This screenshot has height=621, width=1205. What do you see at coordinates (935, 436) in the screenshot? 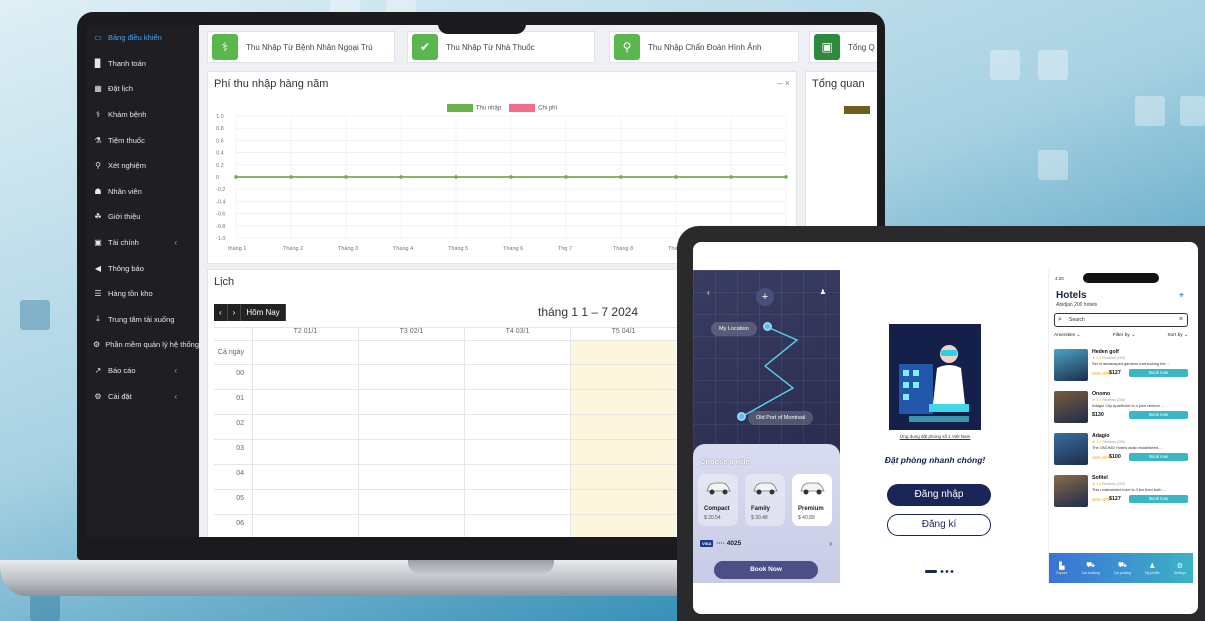
I see `app-caption-link: Ứng dụng đặt phòng số 1 Việt Nam` at bounding box center [935, 436].